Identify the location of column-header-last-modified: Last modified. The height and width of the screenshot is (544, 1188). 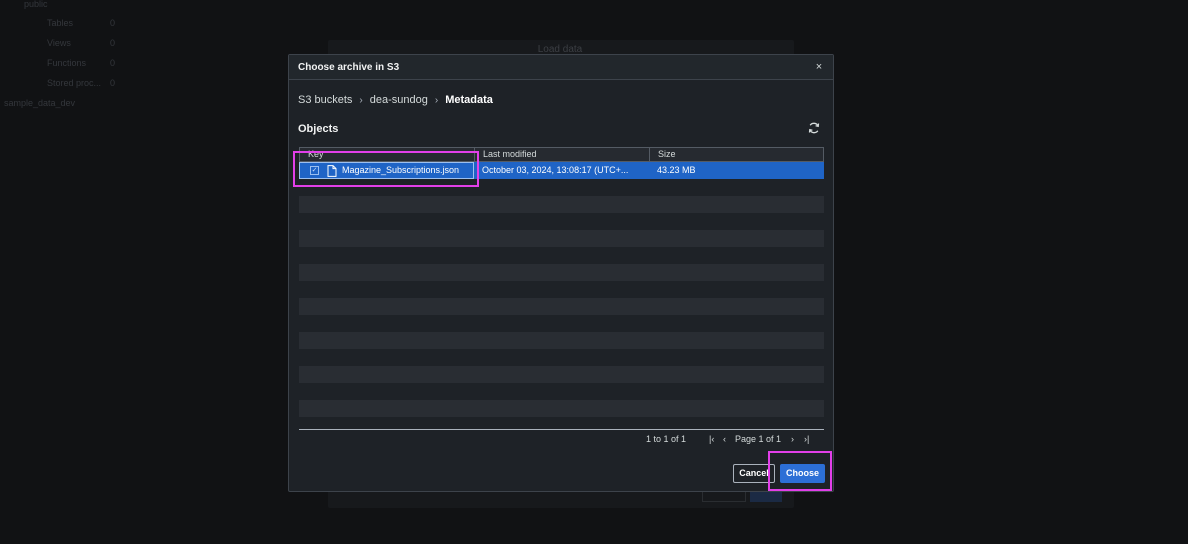
(562, 154).